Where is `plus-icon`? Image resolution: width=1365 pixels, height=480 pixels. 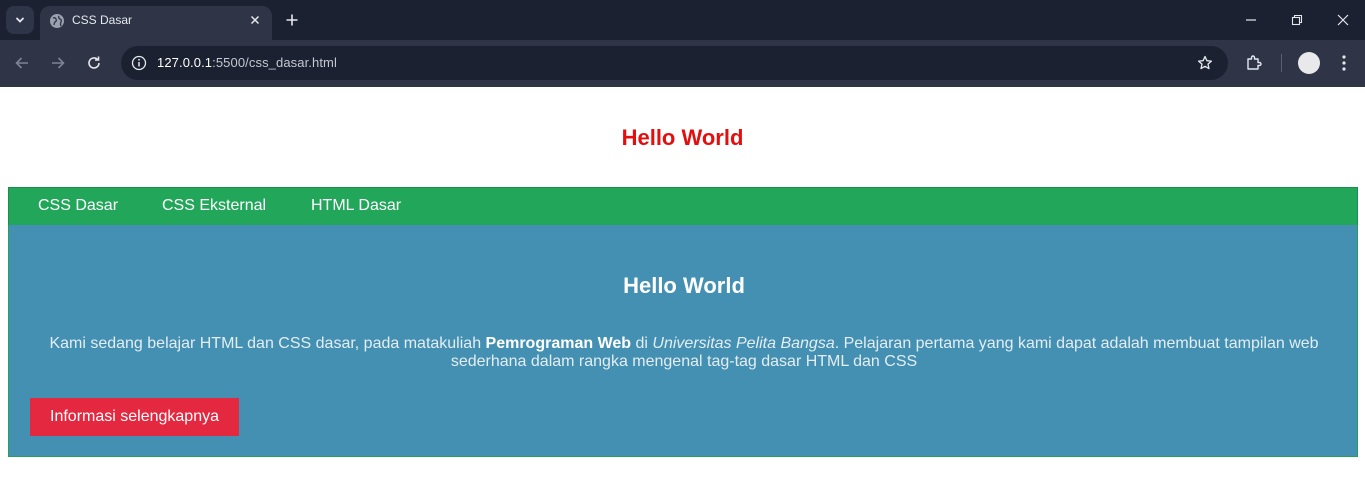 plus-icon is located at coordinates (292, 20).